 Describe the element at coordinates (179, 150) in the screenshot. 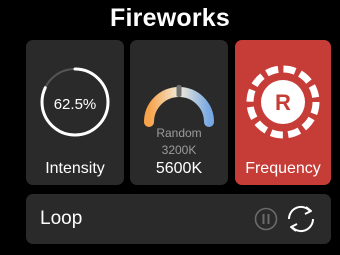

I see `cct-range-text: 3200K` at that location.